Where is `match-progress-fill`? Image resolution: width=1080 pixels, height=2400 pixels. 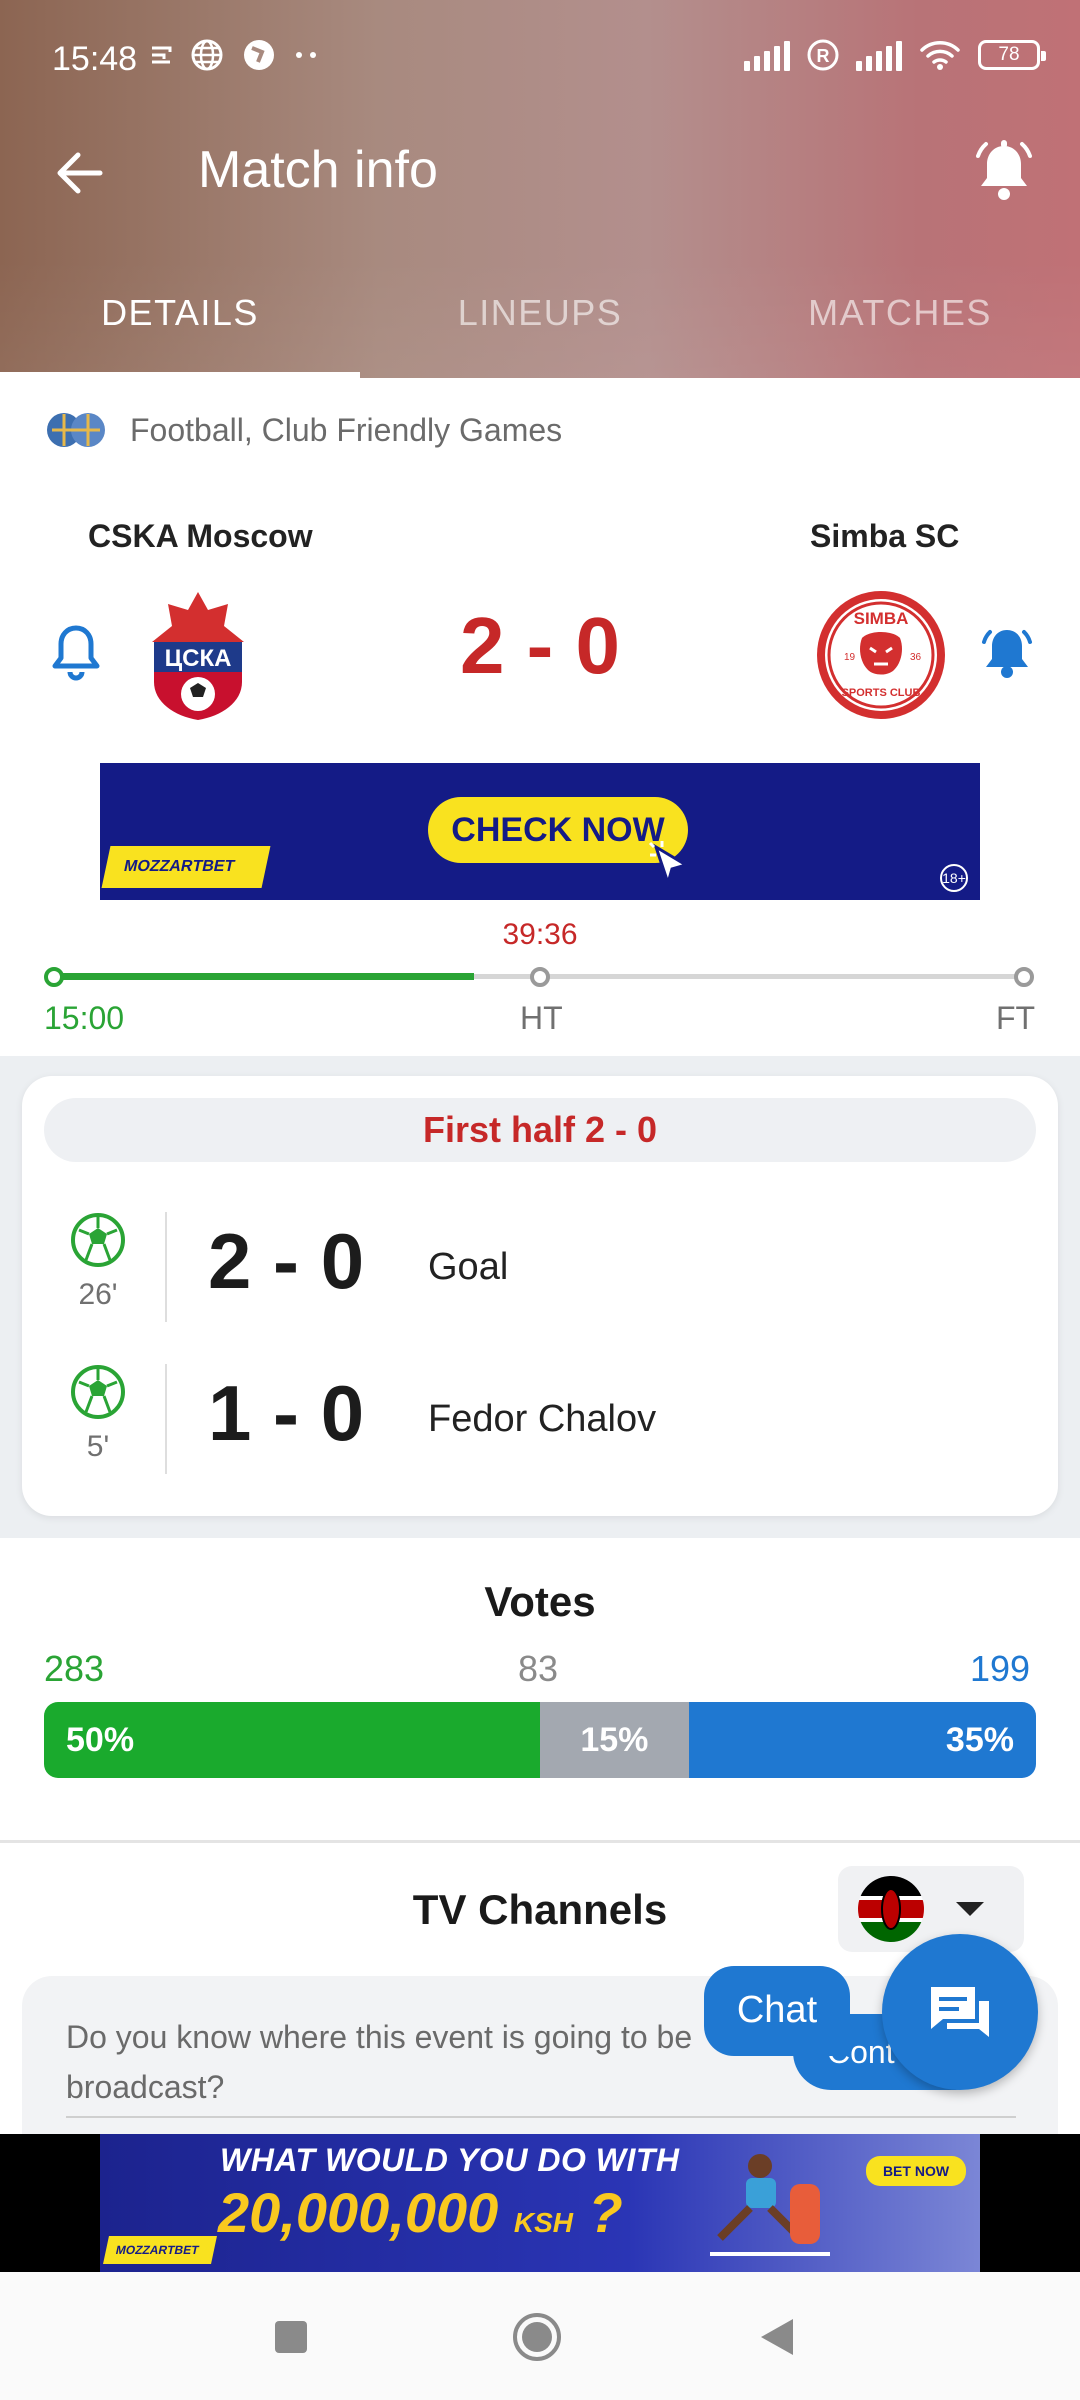
match-progress-fill is located at coordinates (264, 976).